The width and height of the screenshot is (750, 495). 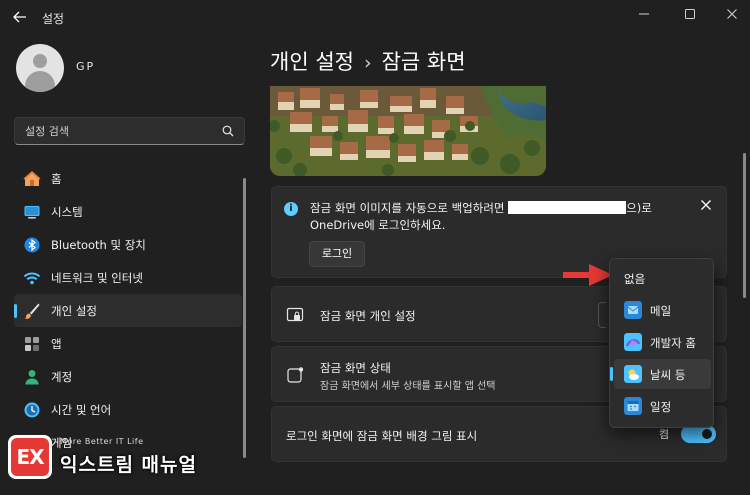 I want to click on dropdown-option-none: 없음, so click(x=662, y=278).